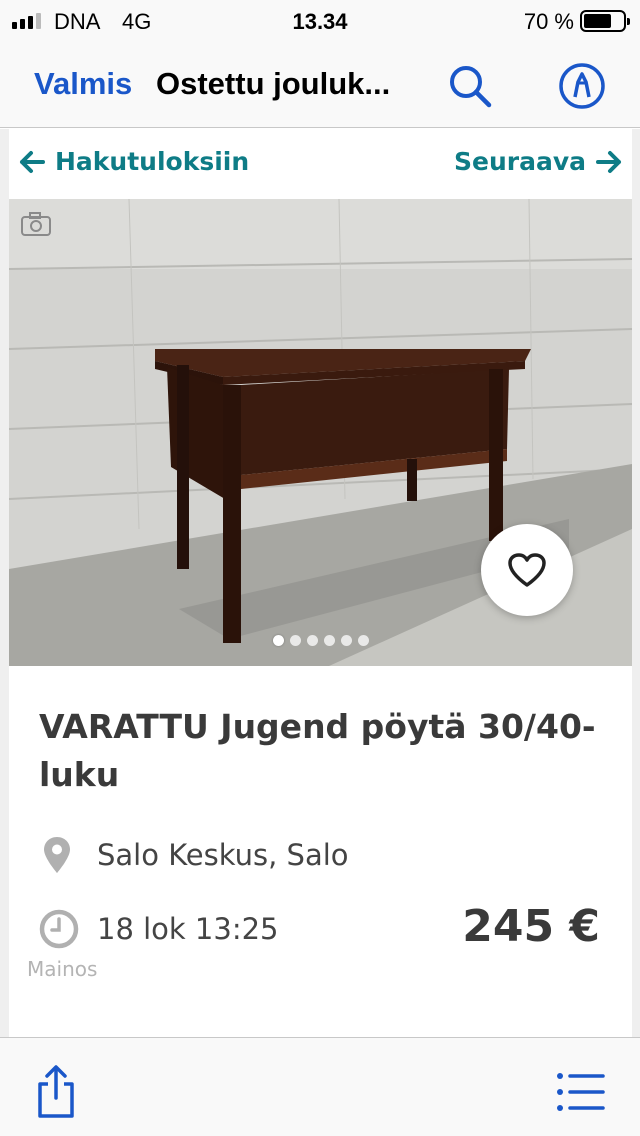 This screenshot has width=640, height=1136. I want to click on markup-button, so click(582, 86).